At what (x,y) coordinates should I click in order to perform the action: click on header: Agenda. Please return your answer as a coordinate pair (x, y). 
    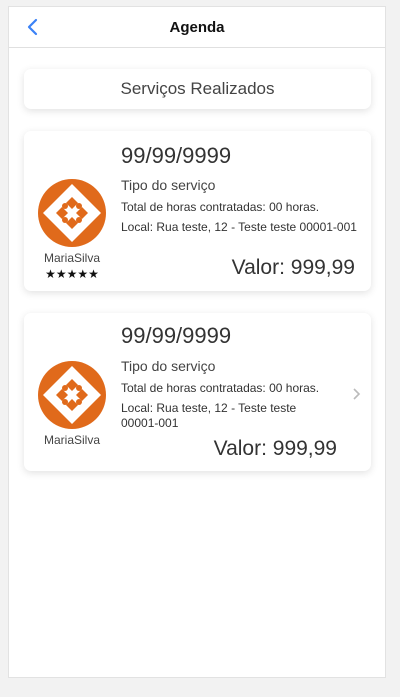
    Looking at the image, I should click on (197, 27).